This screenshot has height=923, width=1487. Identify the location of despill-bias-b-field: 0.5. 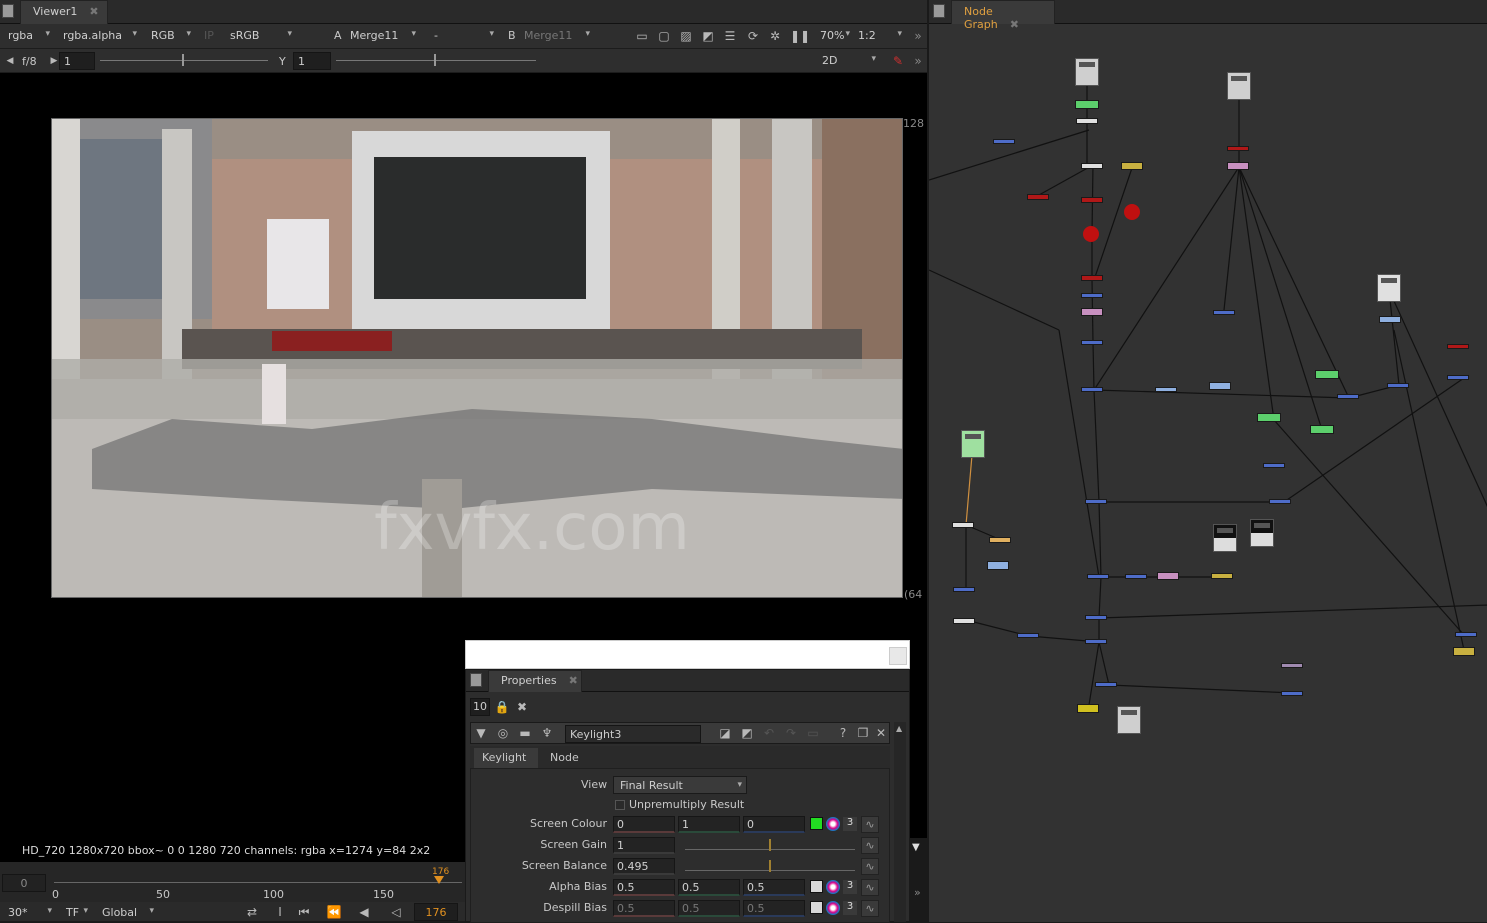
(774, 908).